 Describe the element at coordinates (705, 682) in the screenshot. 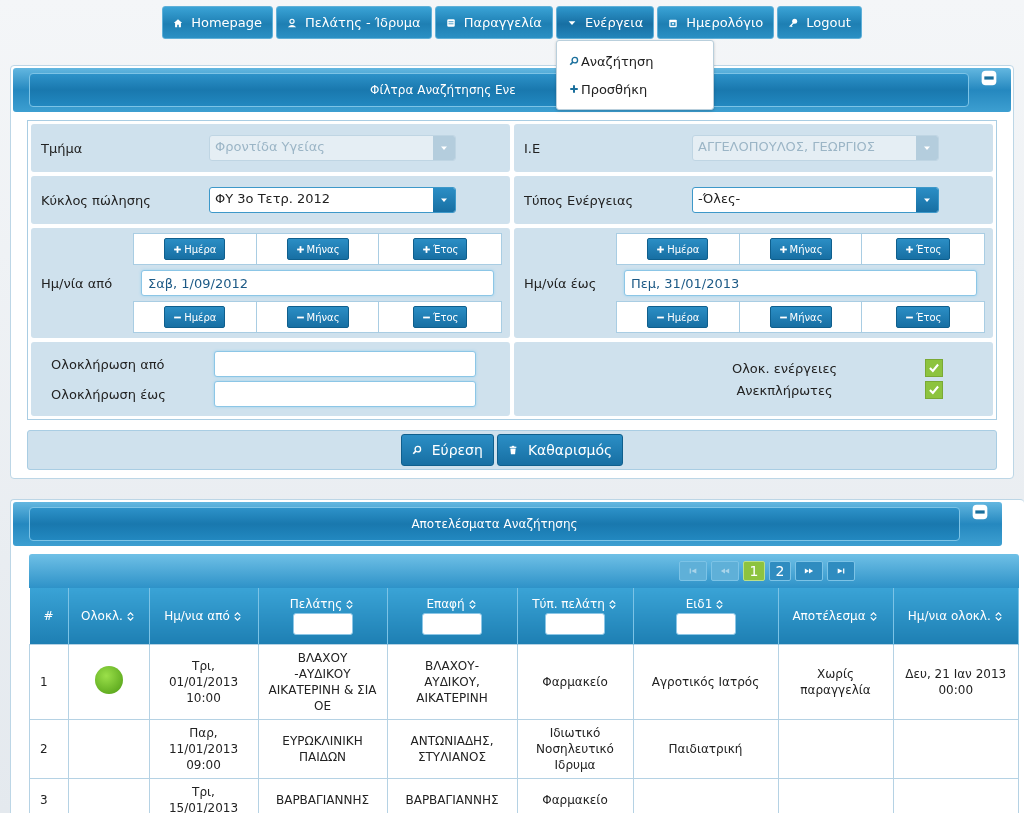

I see `table-cell: Αγροτικός Ιατρός` at that location.